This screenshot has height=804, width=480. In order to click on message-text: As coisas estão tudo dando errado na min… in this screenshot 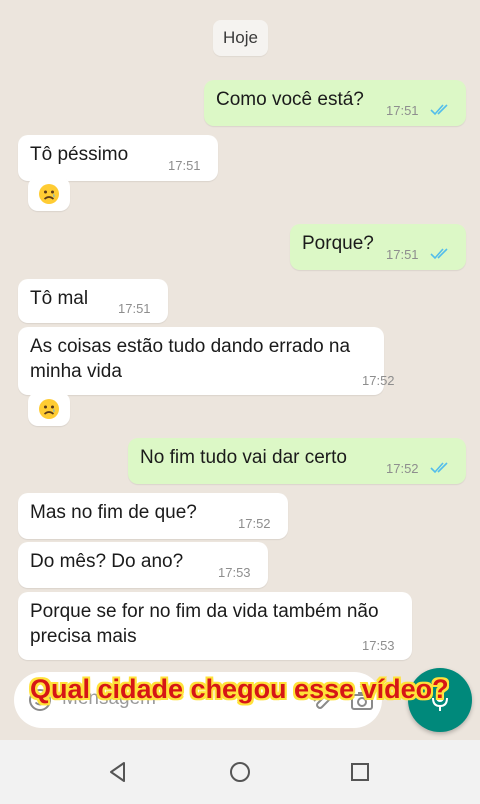, I will do `click(190, 359)`.